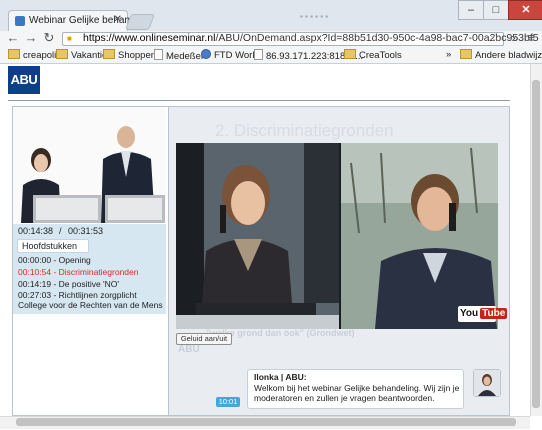  I want to click on webinar-favicon-icon, so click(20, 21).